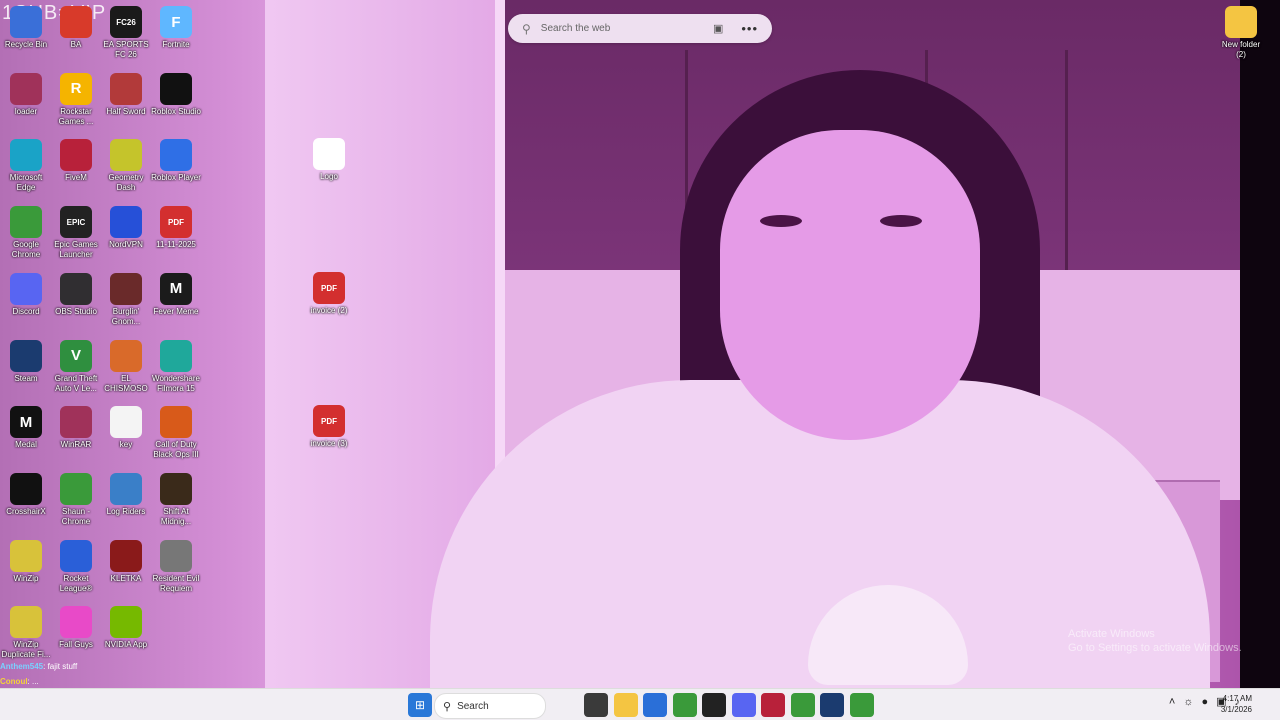 The height and width of the screenshot is (720, 1280). What do you see at coordinates (126, 183) in the screenshot?
I see `shortcut-label: Geometry Dash` at bounding box center [126, 183].